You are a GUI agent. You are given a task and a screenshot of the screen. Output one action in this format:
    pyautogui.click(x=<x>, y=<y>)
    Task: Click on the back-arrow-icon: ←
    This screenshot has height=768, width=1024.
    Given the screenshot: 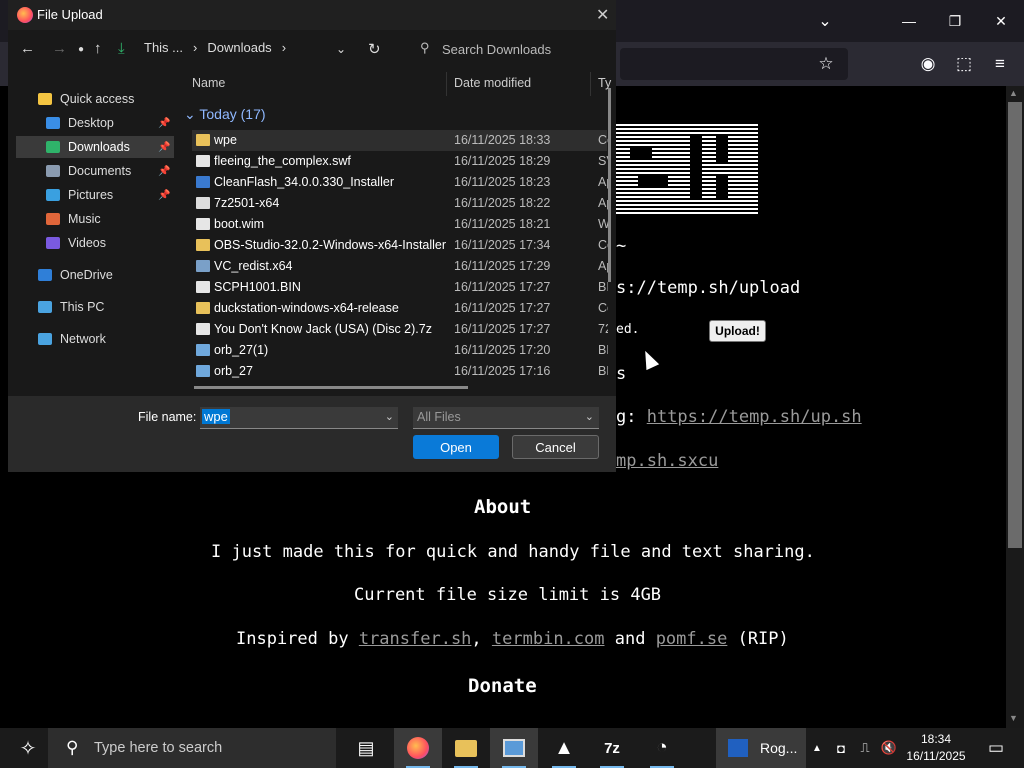 What is the action you would take?
    pyautogui.click(x=27, y=48)
    